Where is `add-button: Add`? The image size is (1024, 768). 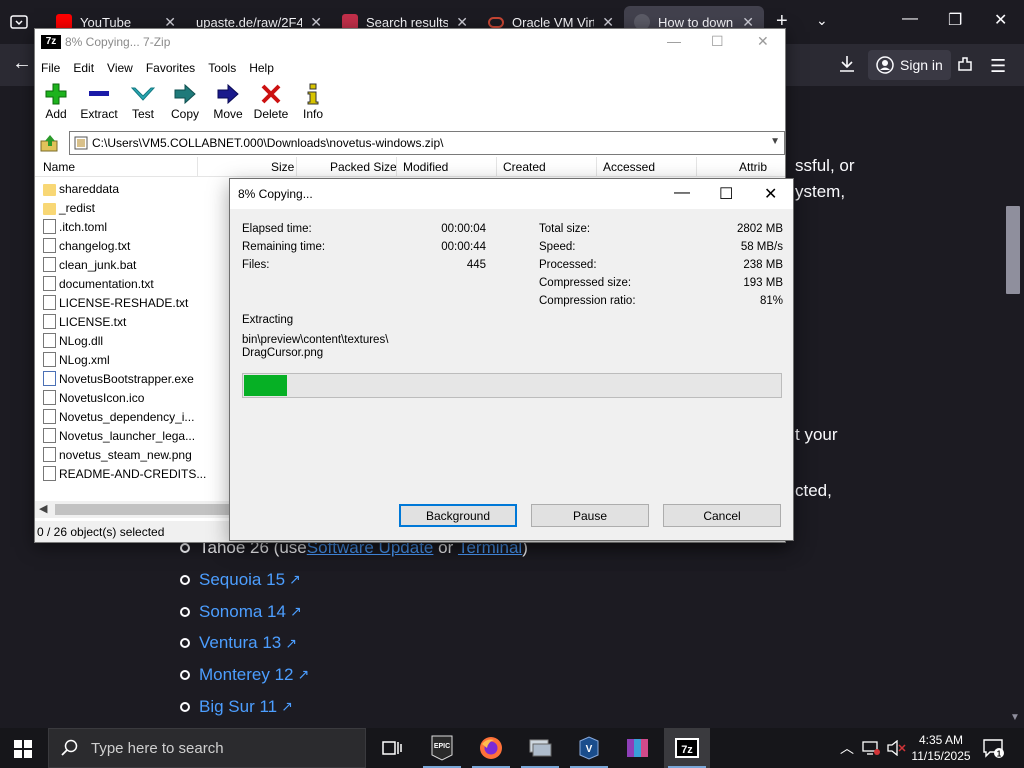
add-button: Add is located at coordinates (56, 101).